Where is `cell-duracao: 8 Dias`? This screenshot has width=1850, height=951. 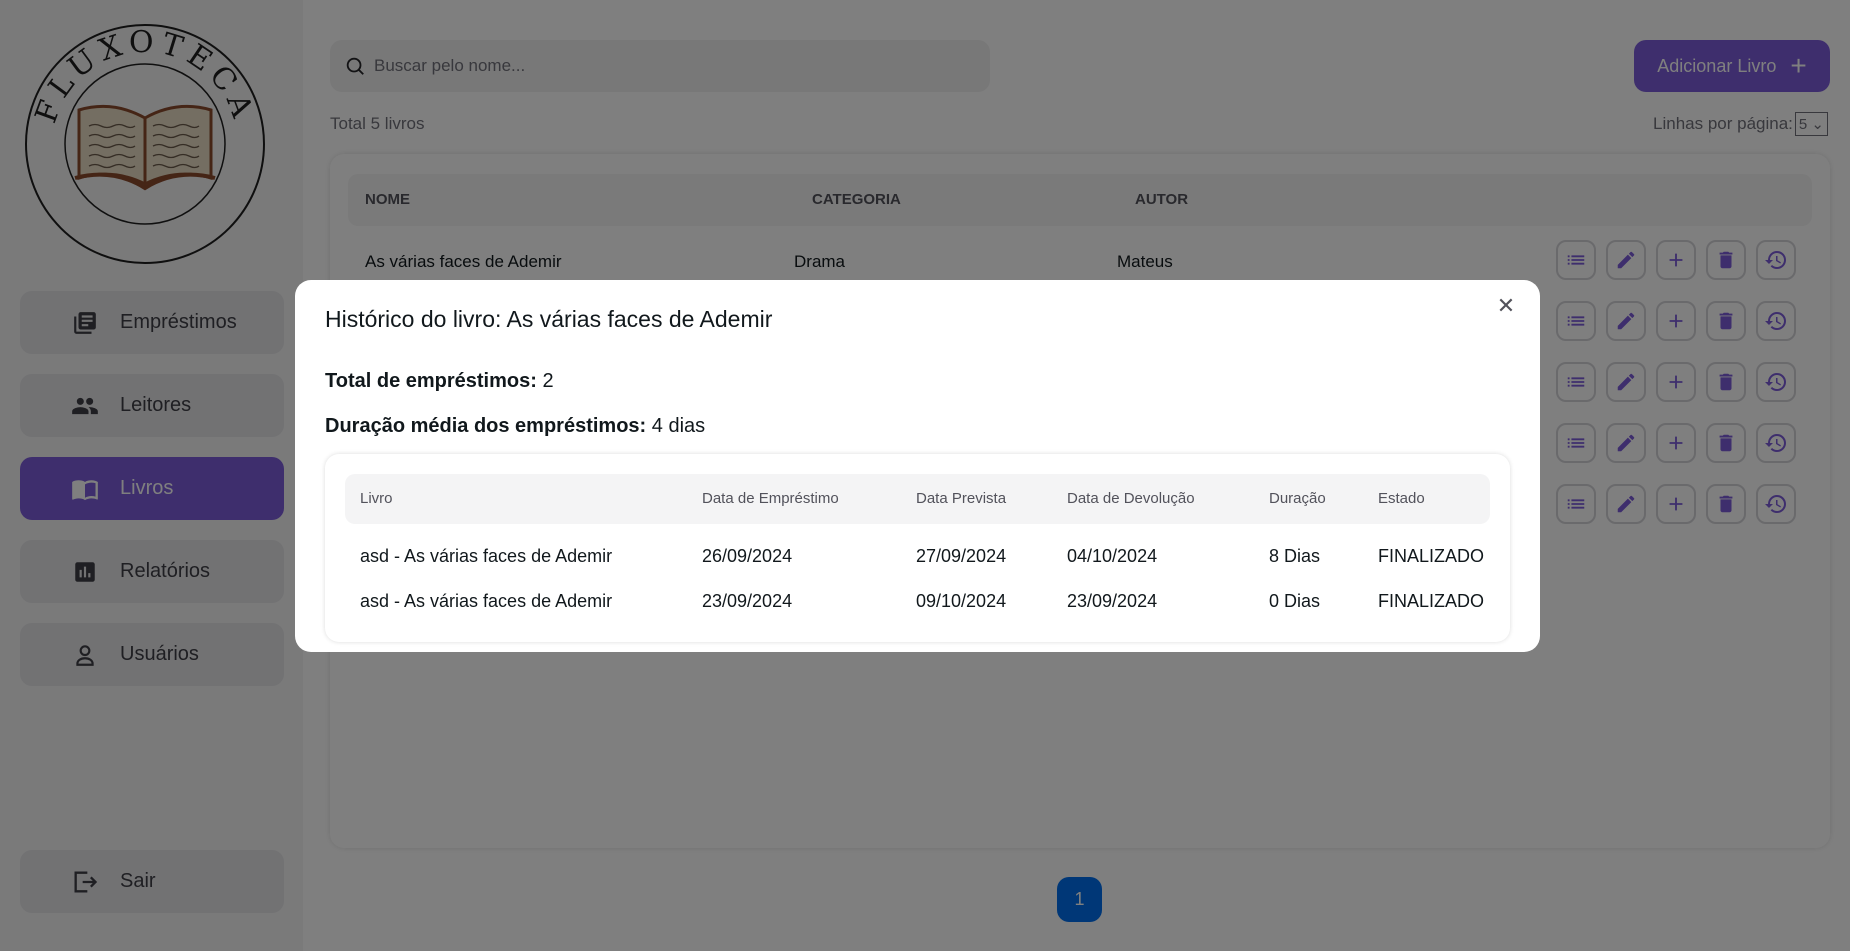 cell-duracao: 8 Dias is located at coordinates (1295, 556).